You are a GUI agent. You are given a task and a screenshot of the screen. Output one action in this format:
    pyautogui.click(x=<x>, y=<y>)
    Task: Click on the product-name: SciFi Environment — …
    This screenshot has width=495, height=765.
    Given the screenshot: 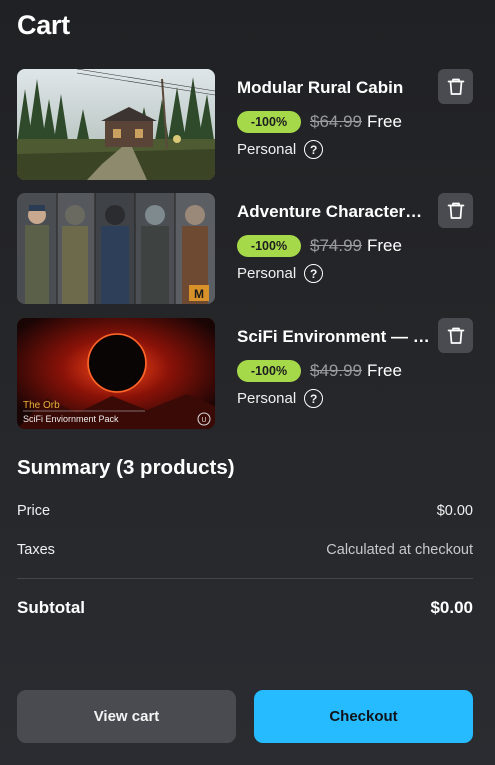 What is the action you would take?
    pyautogui.click(x=336, y=337)
    